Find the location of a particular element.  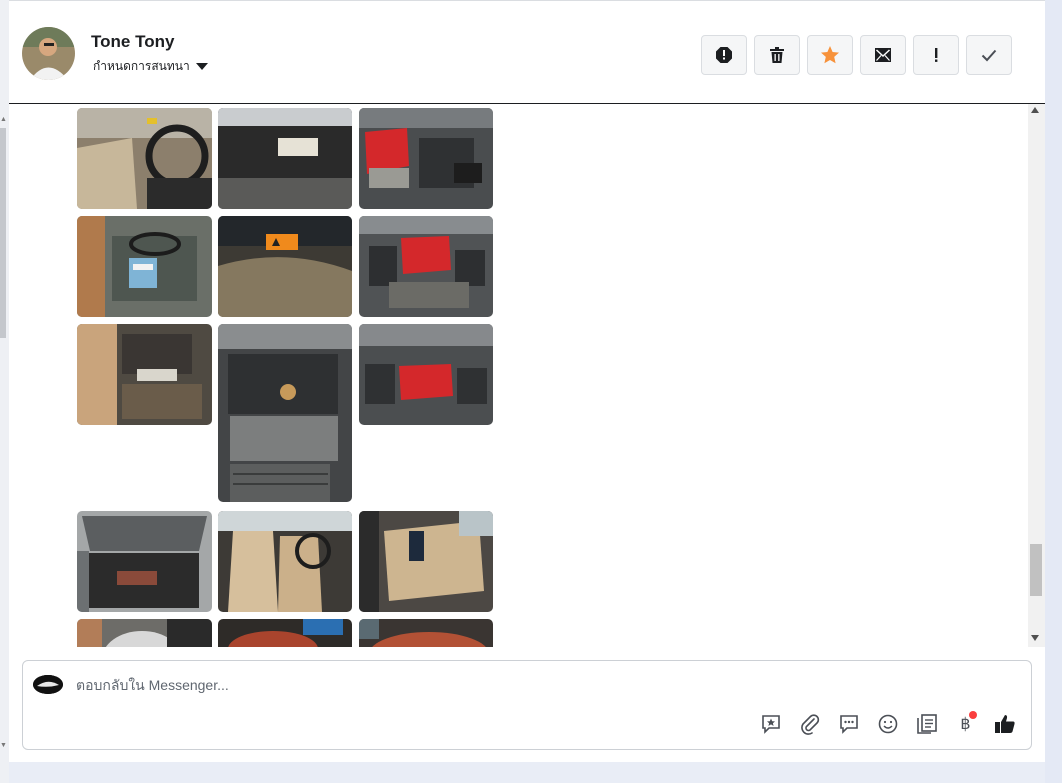

chat-button is located at coordinates (848, 723).